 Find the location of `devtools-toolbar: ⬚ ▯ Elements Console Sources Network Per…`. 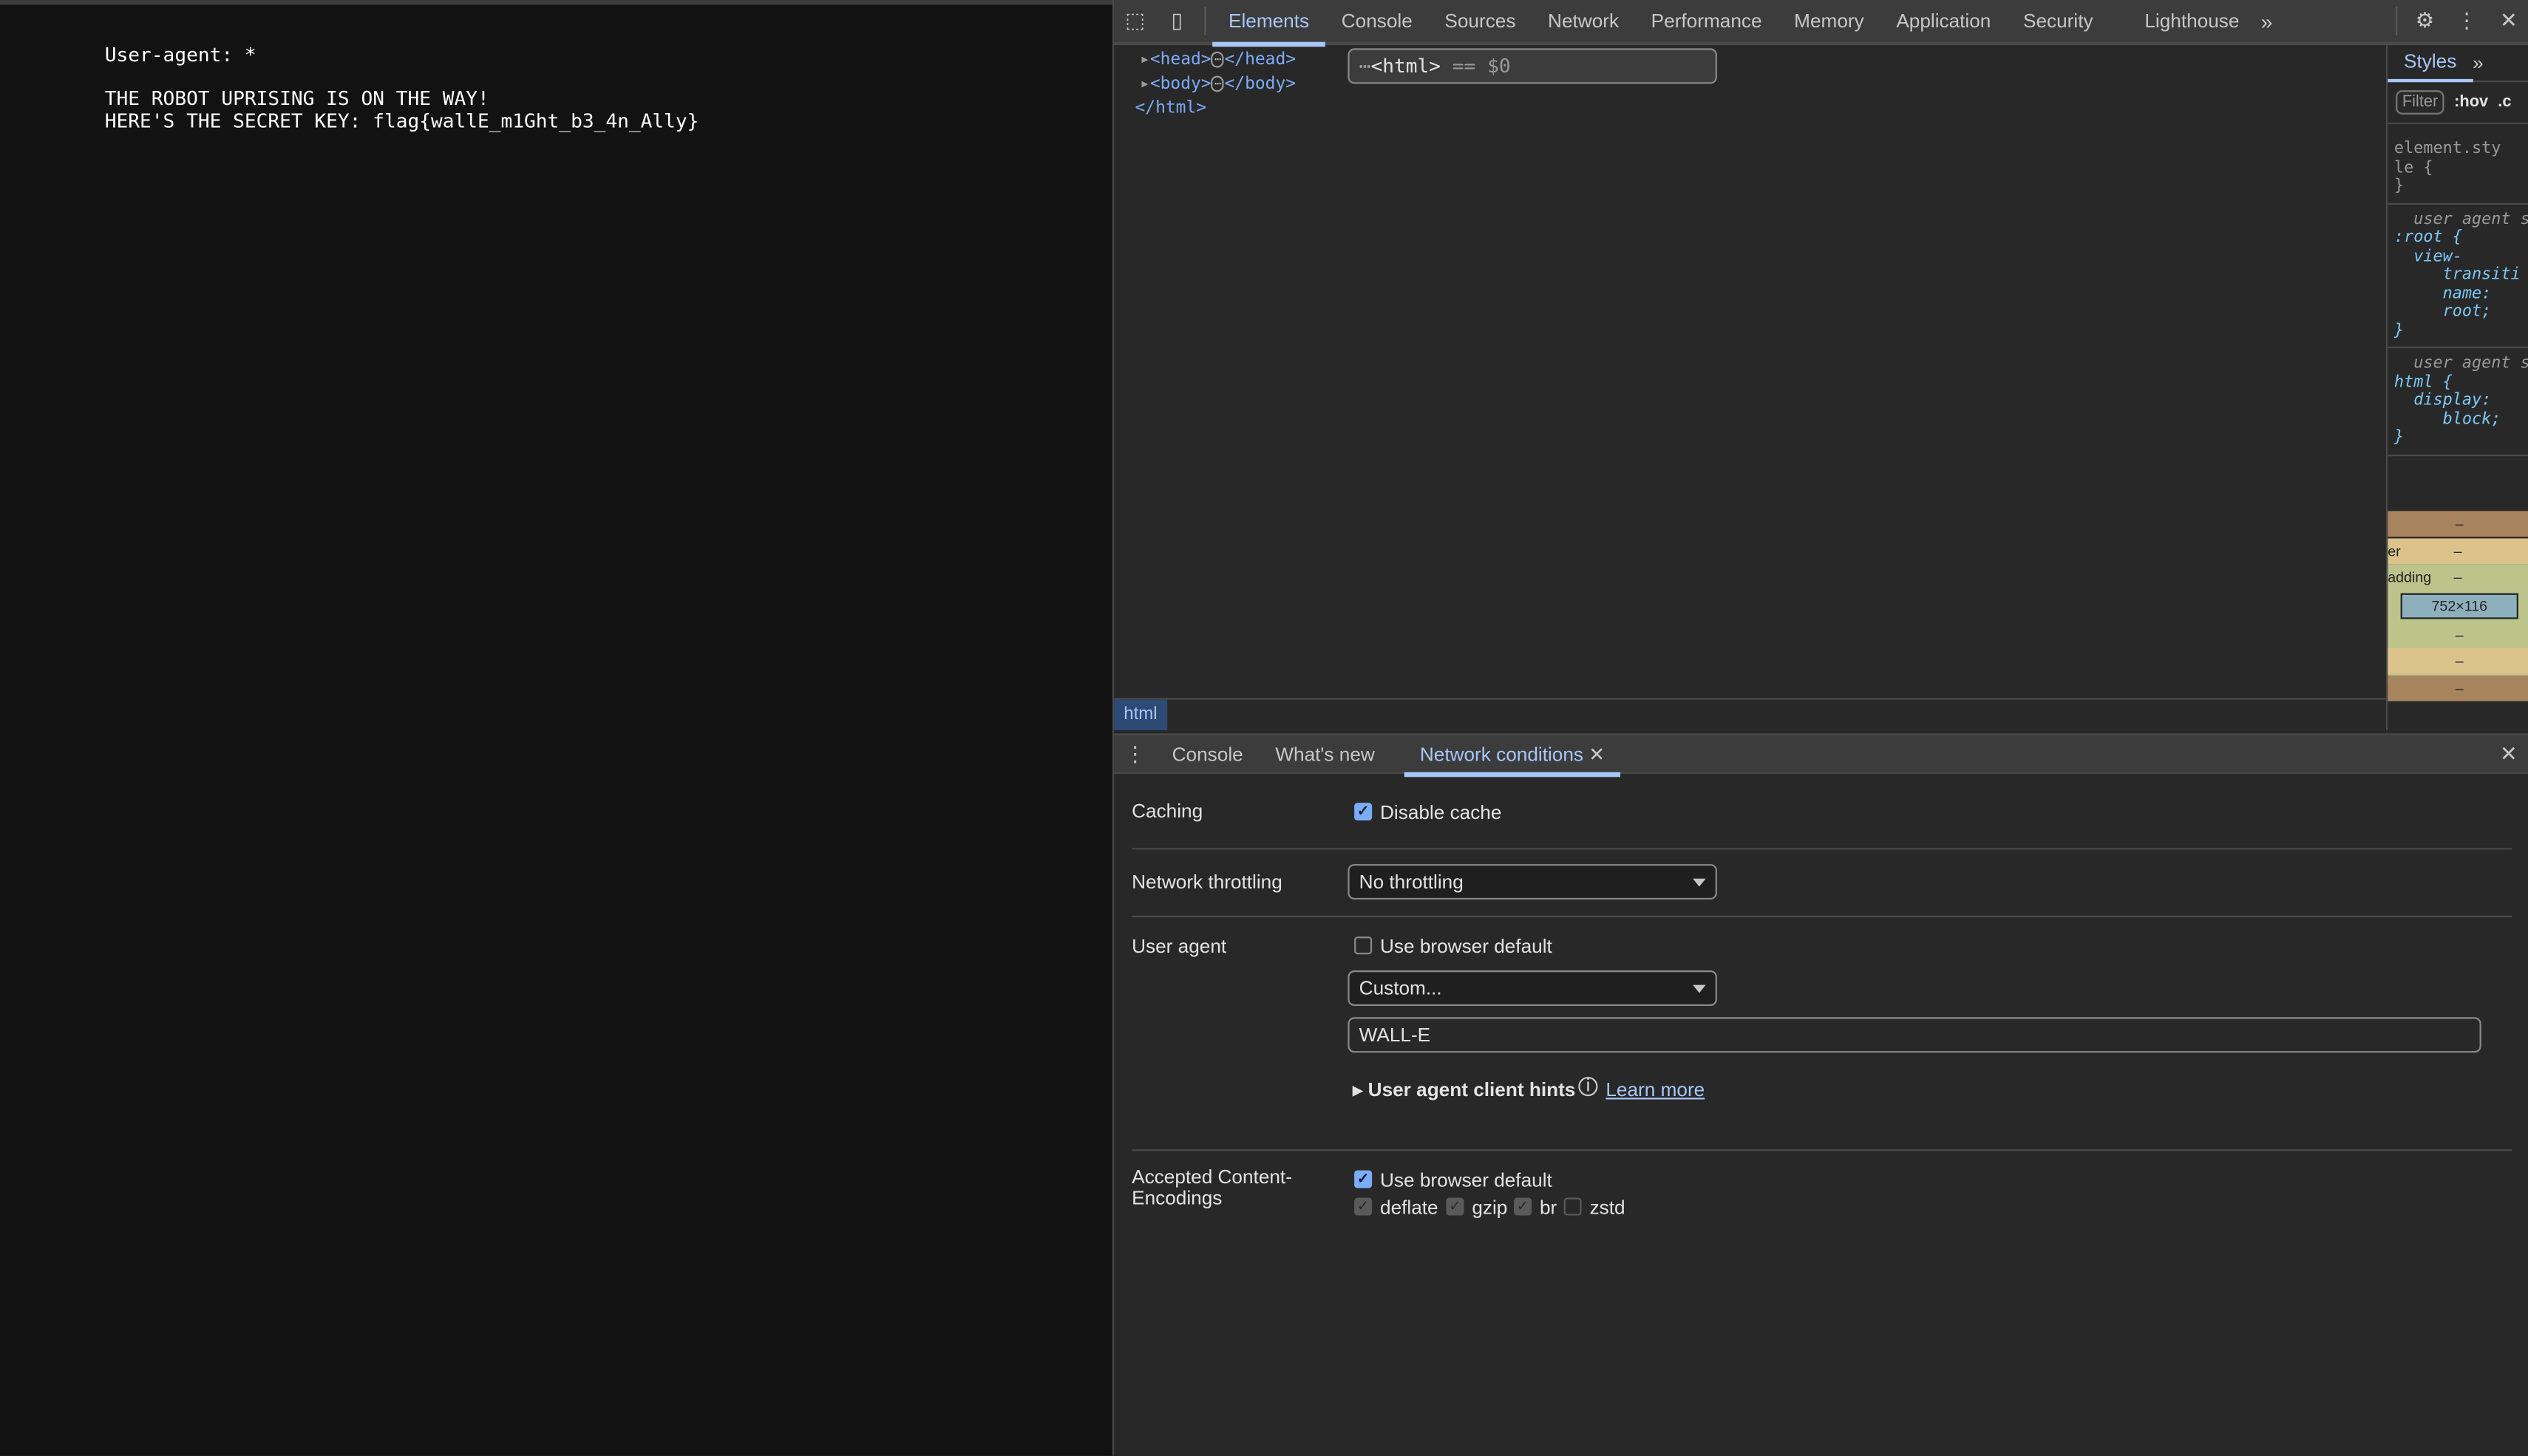

devtools-toolbar: ⬚ ▯ Elements Console Sources Network Per… is located at coordinates (1821, 23).